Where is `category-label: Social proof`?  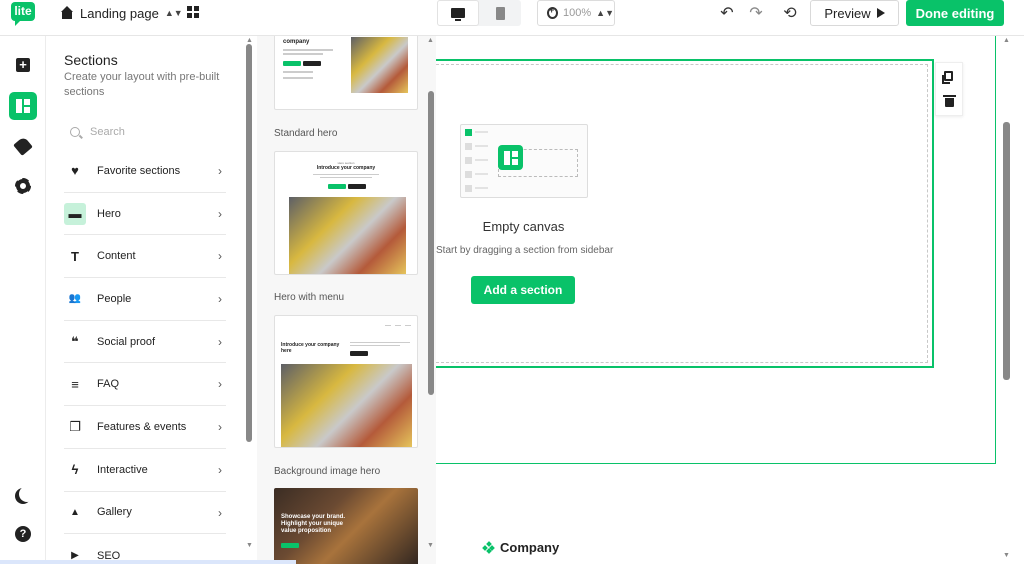
category-label: Social proof is located at coordinates (126, 341).